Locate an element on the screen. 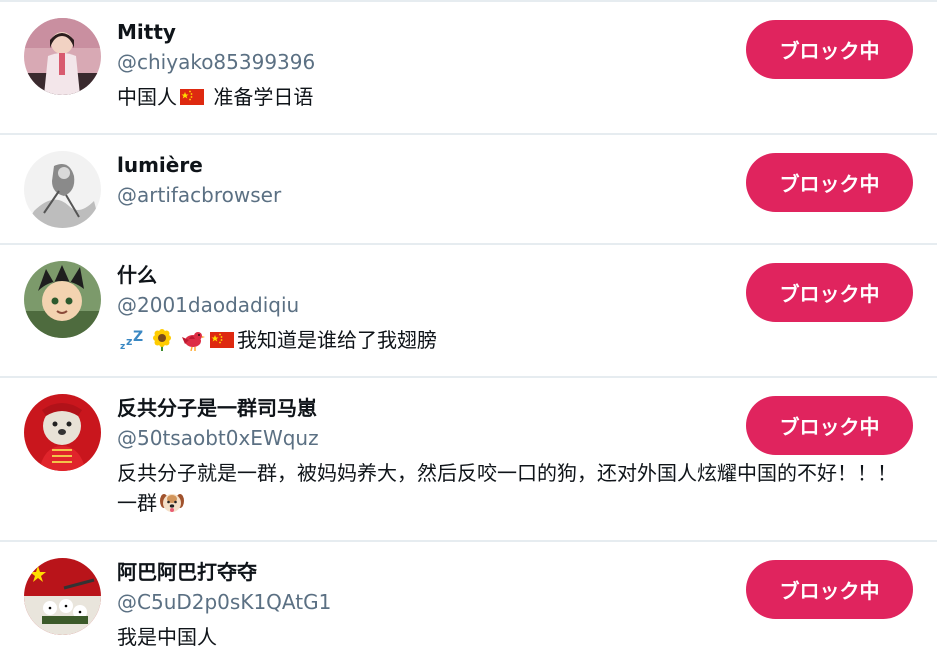  user-handle: @artifacbrowser is located at coordinates (430, 195).